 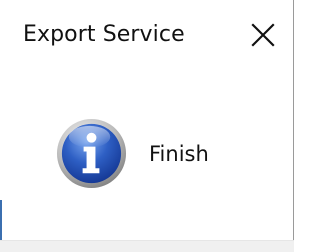 I want to click on message-content: Finish, so click(x=132, y=153).